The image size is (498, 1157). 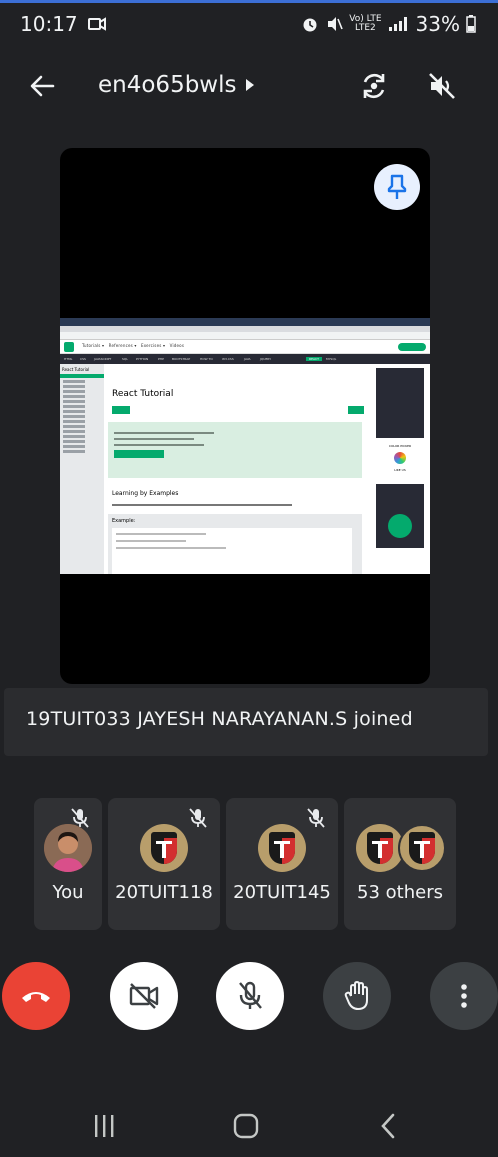 What do you see at coordinates (400, 892) in the screenshot?
I see `participant-name: 53 others` at bounding box center [400, 892].